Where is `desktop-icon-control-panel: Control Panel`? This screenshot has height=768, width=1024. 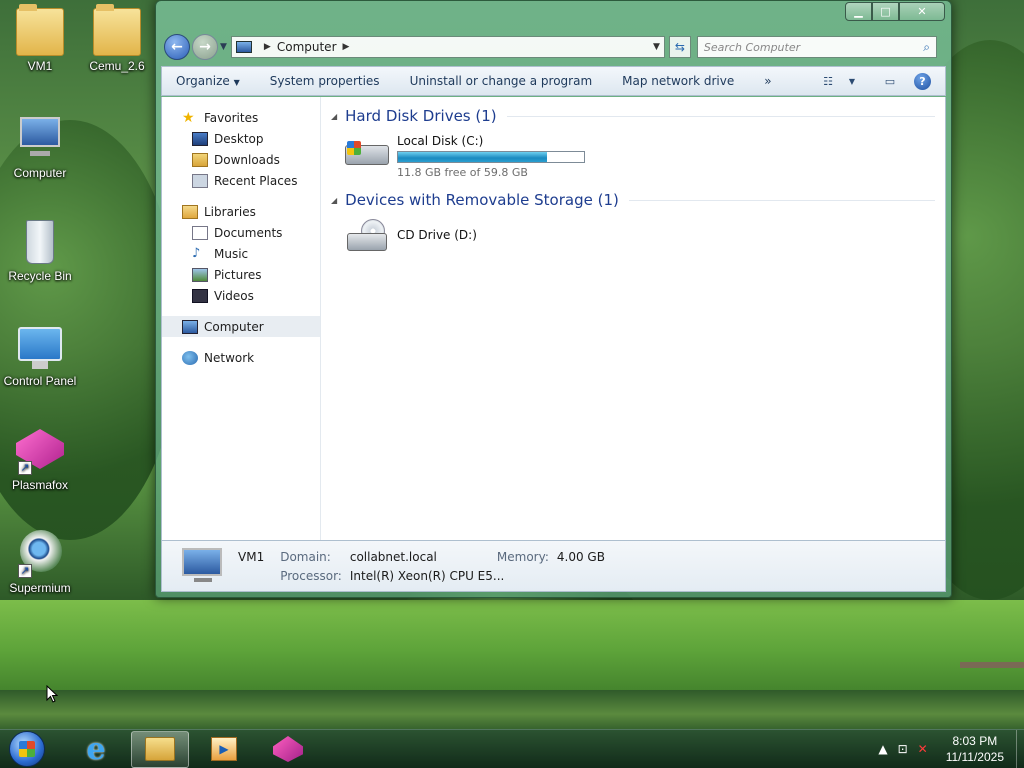
desktop-icon-control-panel: Control Panel is located at coordinates (40, 355).